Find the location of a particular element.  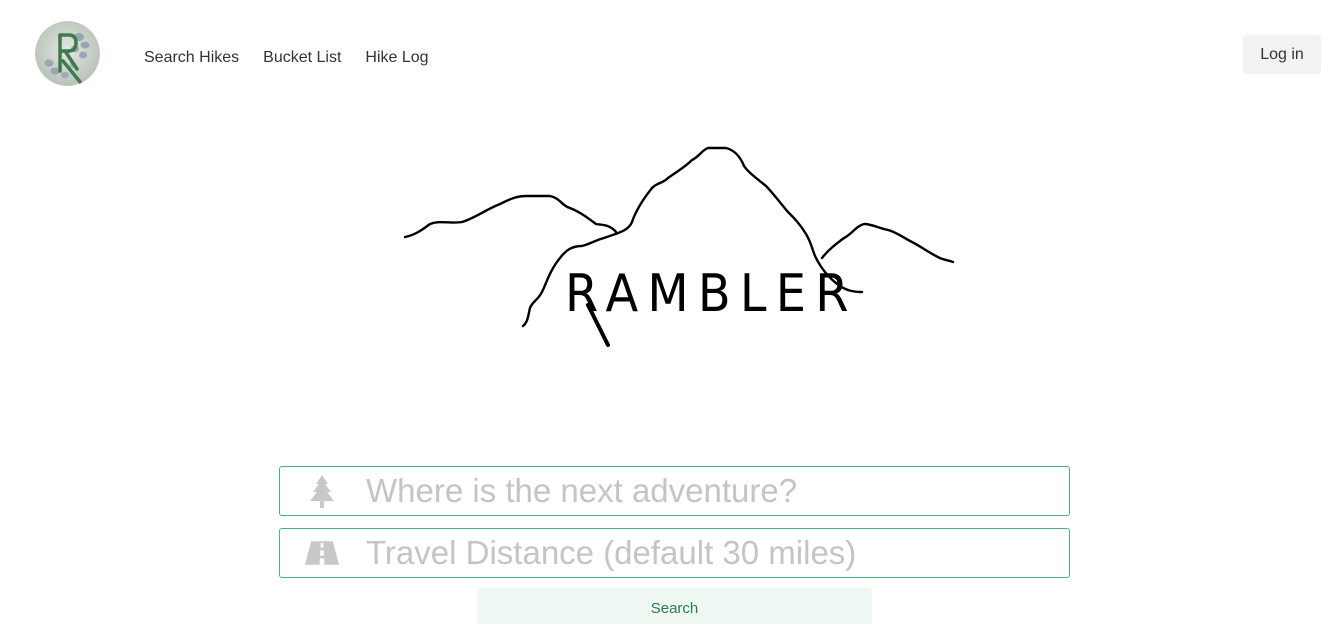

road-icon is located at coordinates (322, 553).